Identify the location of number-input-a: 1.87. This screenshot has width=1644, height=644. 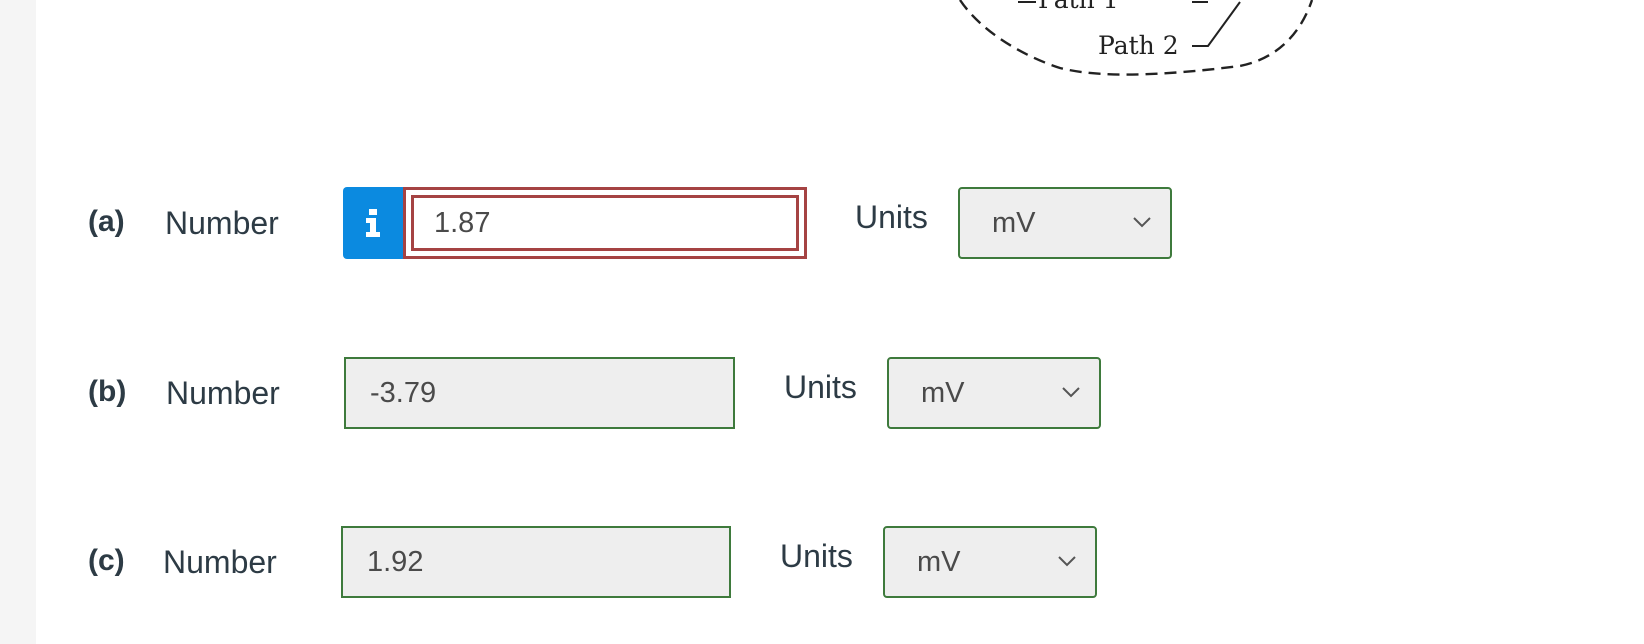
(605, 223).